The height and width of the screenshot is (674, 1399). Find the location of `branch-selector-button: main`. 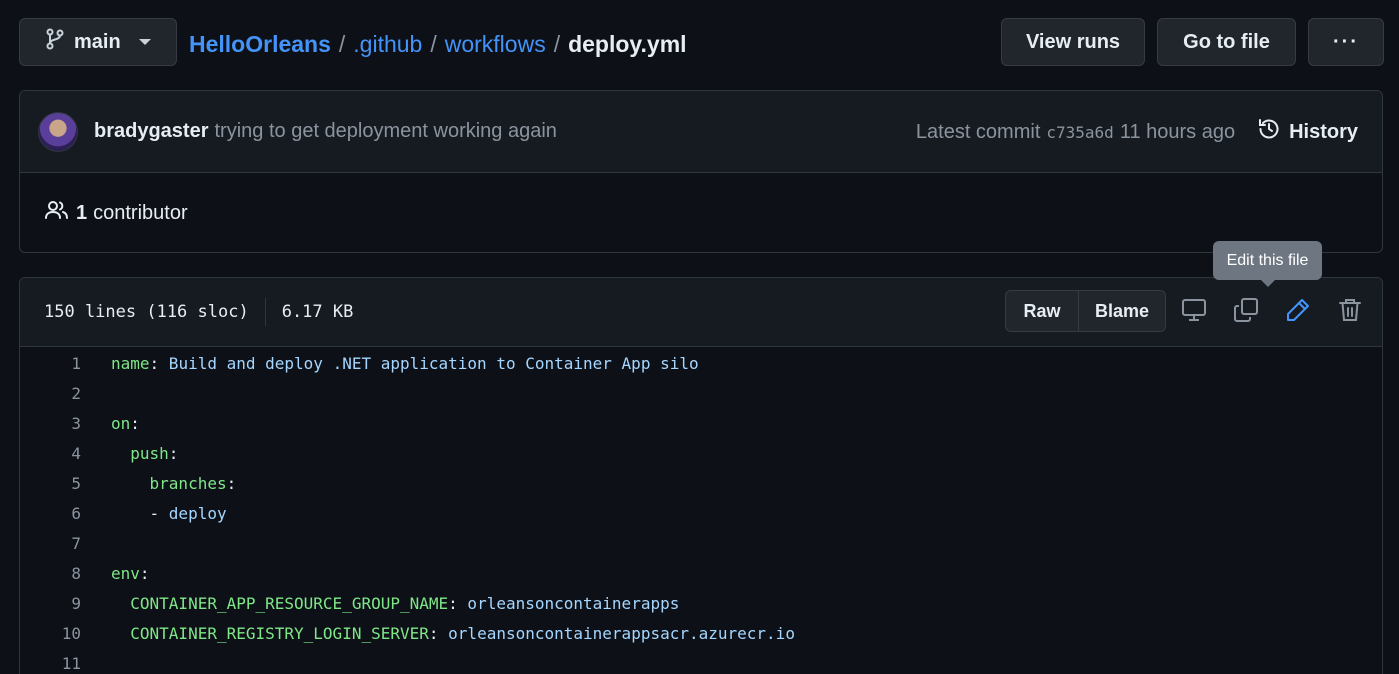

branch-selector-button: main is located at coordinates (98, 42).